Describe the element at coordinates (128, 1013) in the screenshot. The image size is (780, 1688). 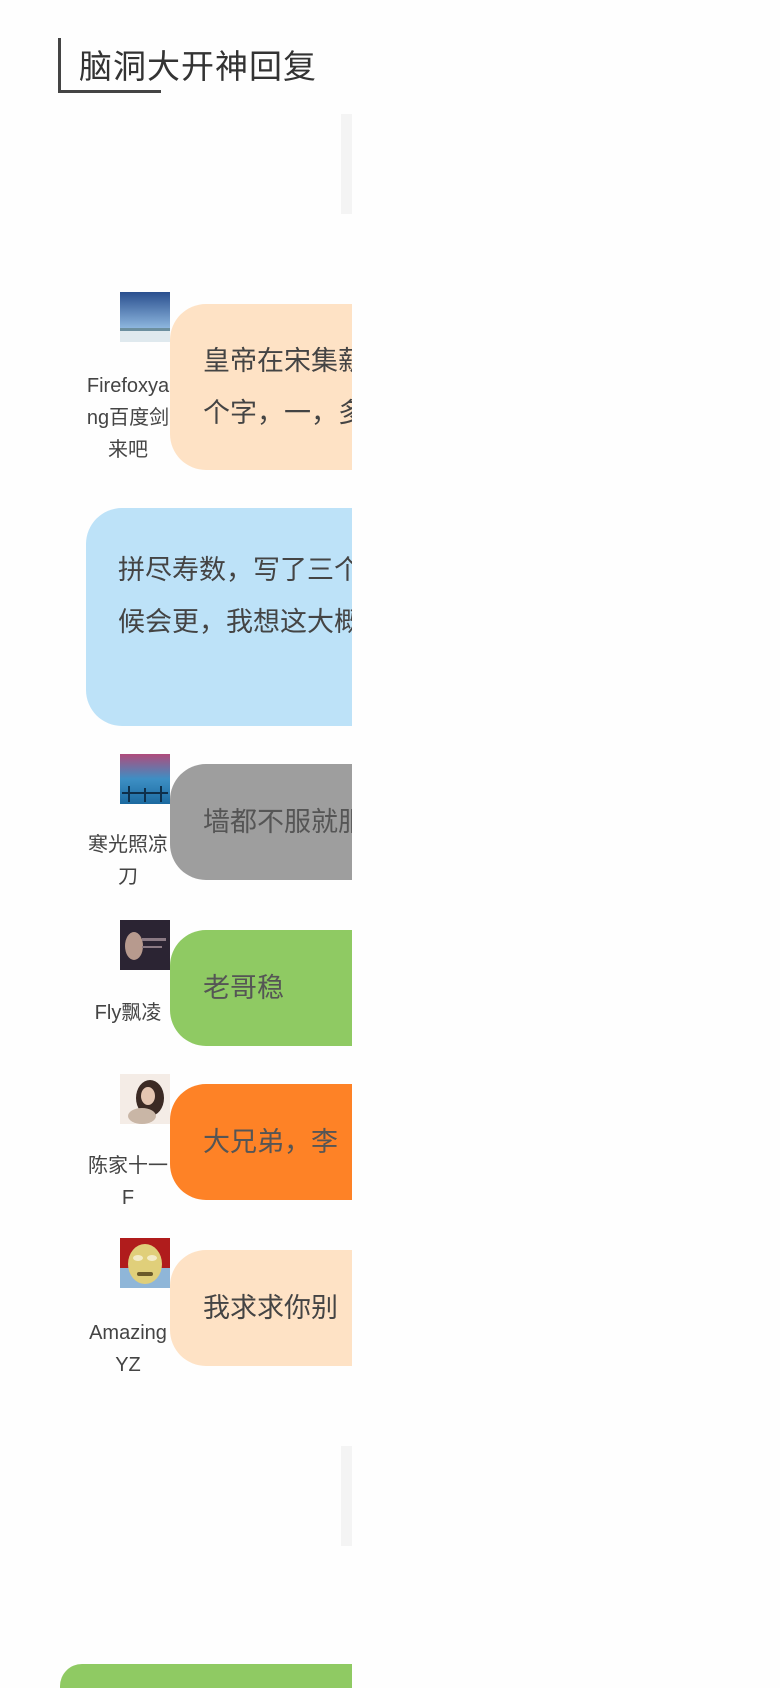
I see `reply-author: Fly飘凌` at that location.